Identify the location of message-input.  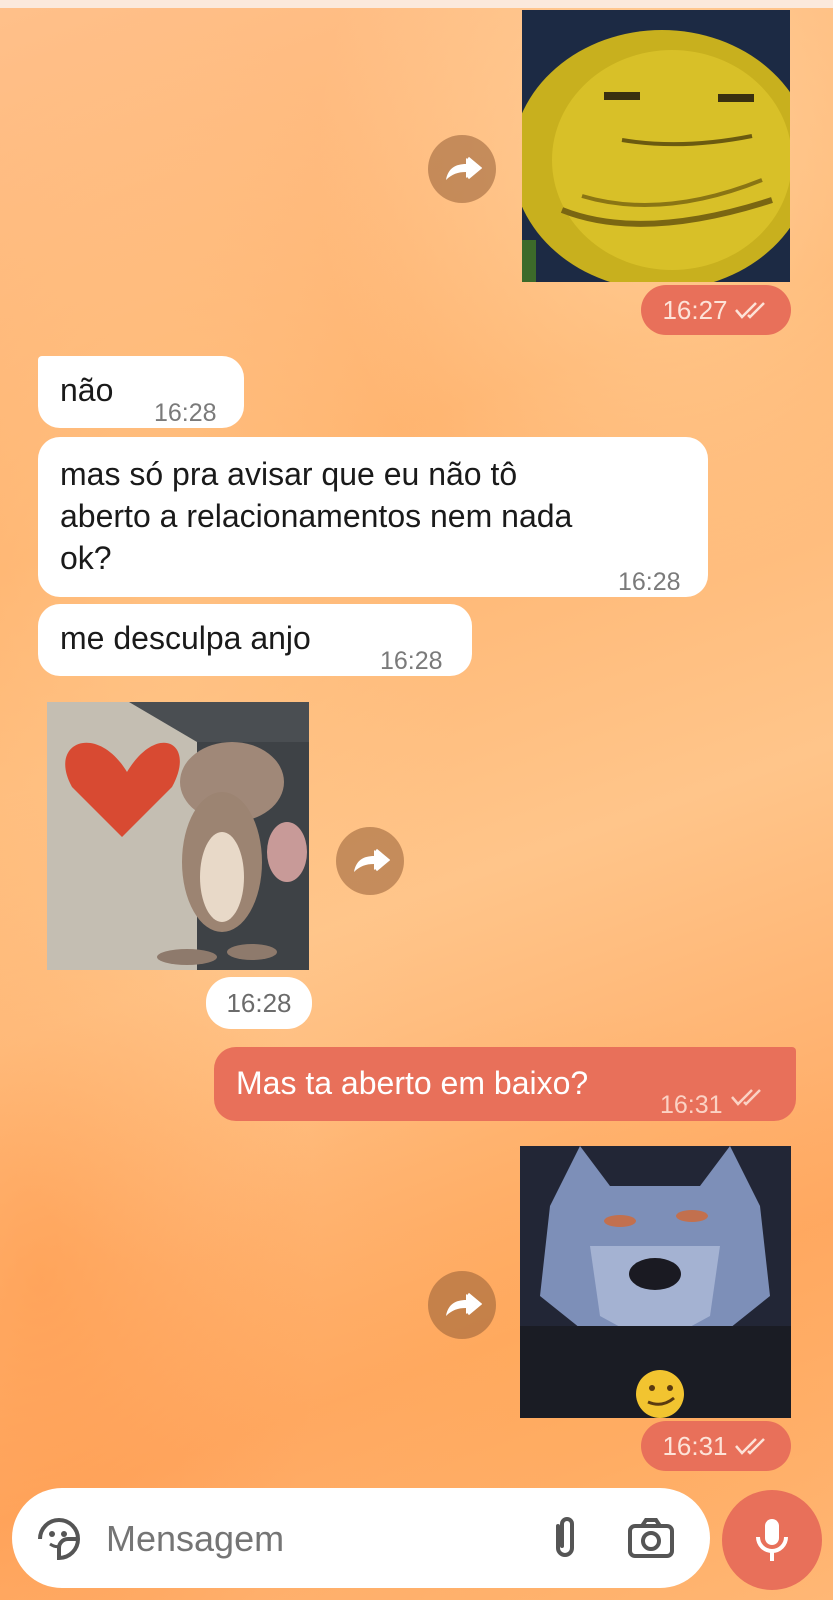
(316, 1539).